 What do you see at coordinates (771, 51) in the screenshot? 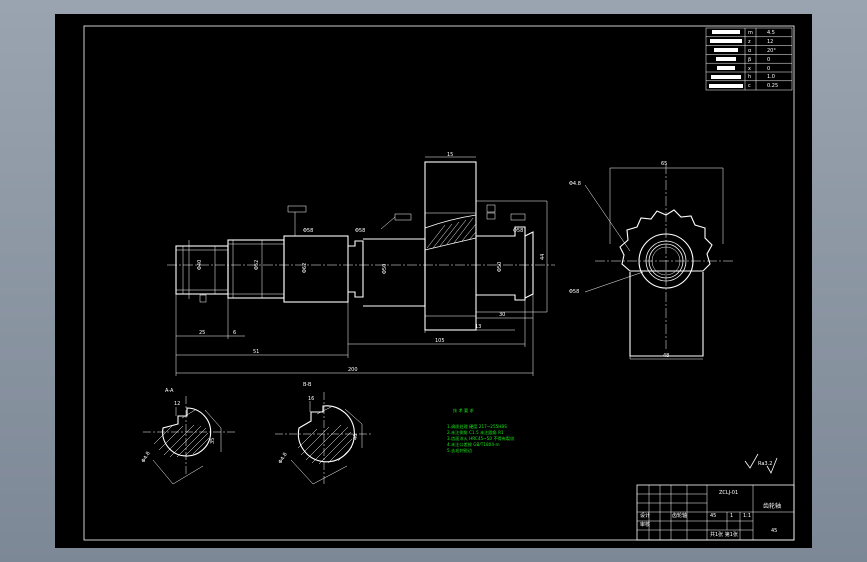
I see `param-value-3: 20°` at bounding box center [771, 51].